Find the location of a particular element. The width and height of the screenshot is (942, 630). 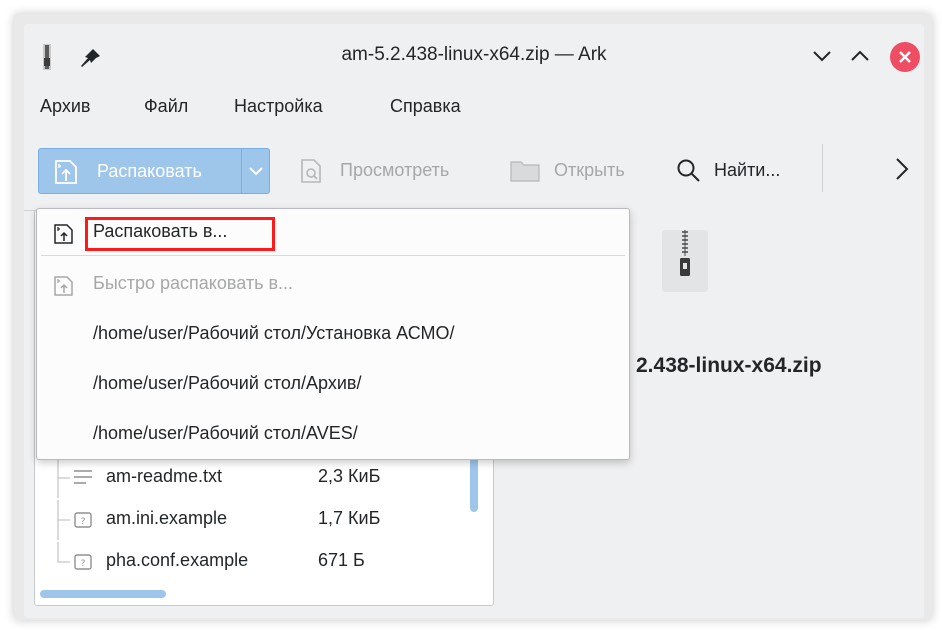

file-size: 1,7 КиБ is located at coordinates (349, 518).